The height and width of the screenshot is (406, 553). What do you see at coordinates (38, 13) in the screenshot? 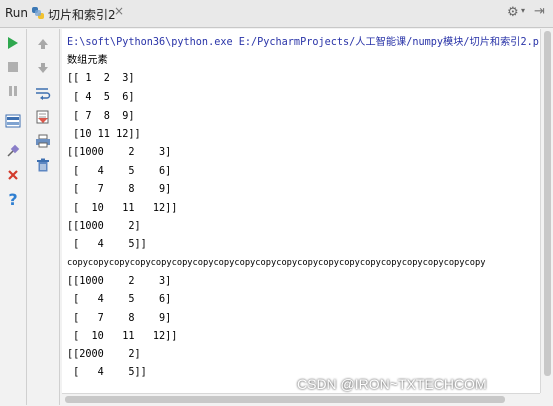
I see `python-icon` at bounding box center [38, 13].